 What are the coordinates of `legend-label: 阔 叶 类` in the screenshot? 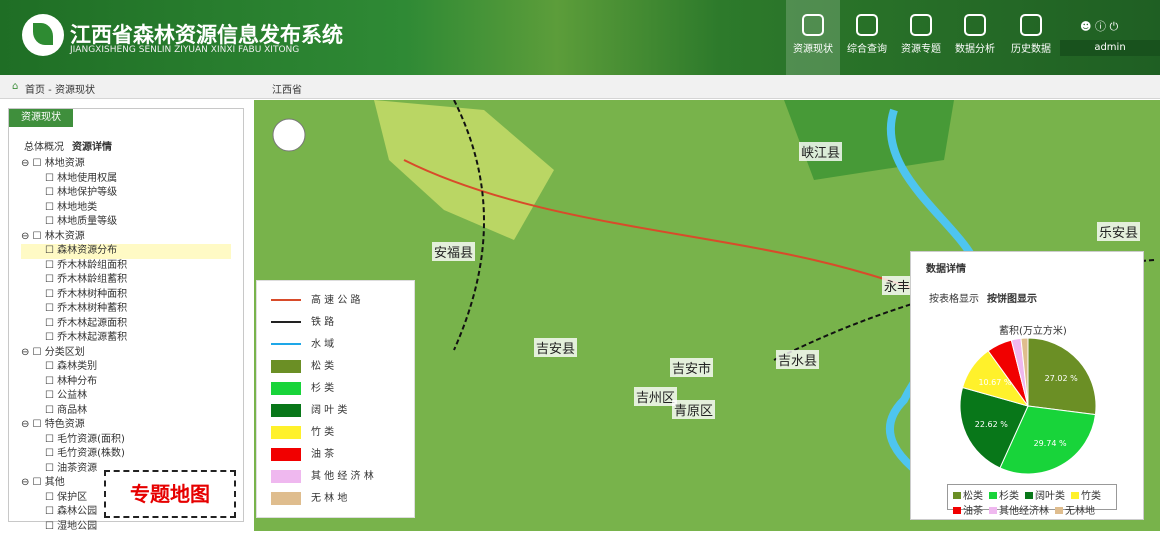 It's located at (329, 410).